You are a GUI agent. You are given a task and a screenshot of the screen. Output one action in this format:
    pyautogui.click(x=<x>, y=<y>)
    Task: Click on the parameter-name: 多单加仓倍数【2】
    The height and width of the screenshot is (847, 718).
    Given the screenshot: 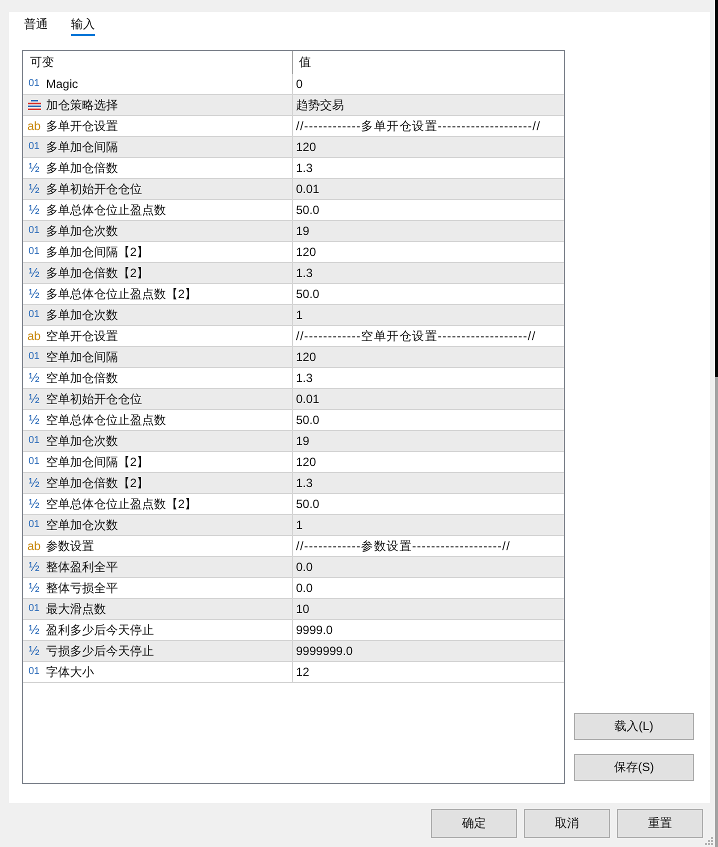 What is the action you would take?
    pyautogui.click(x=97, y=273)
    